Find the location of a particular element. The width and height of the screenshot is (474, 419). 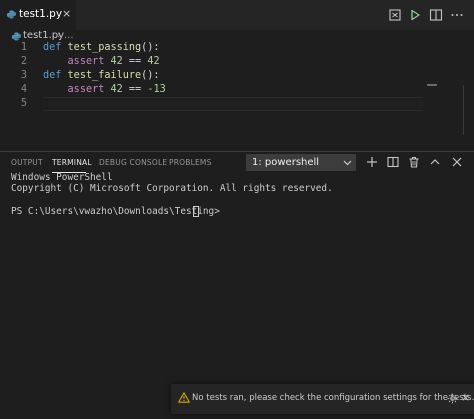

code-token: -13 is located at coordinates (156, 89).